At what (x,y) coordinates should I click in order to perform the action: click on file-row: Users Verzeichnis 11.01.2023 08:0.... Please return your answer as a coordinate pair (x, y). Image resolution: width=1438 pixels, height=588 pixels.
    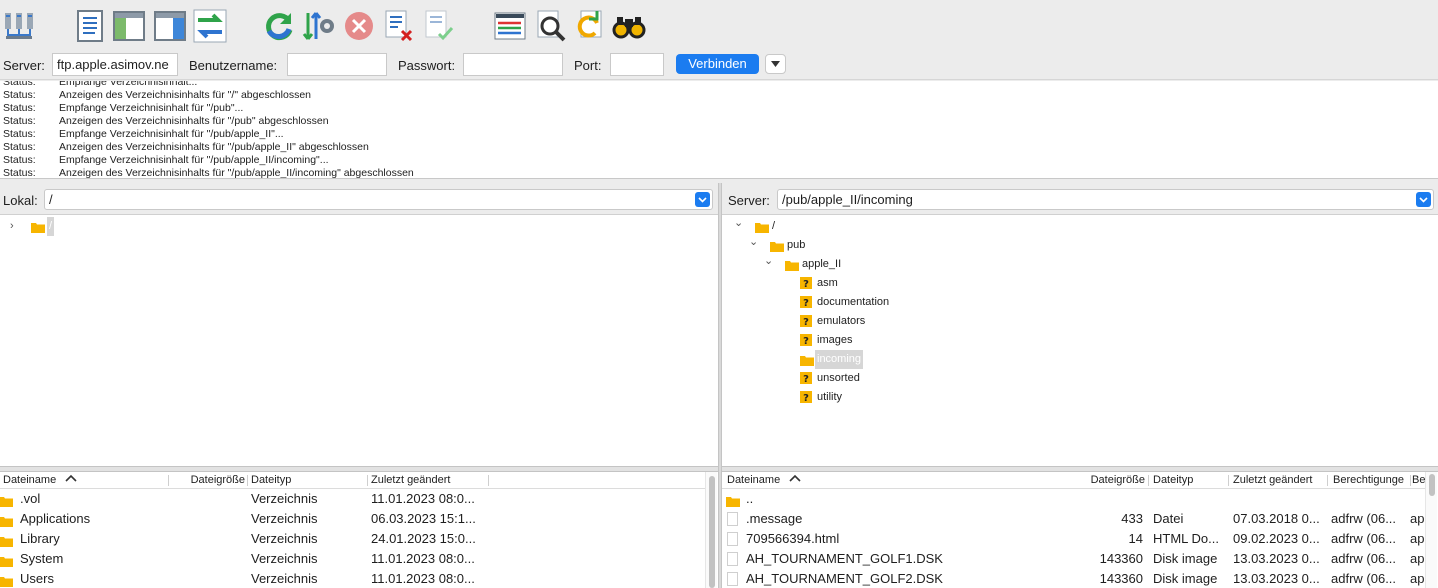
    Looking at the image, I should click on (353, 578).